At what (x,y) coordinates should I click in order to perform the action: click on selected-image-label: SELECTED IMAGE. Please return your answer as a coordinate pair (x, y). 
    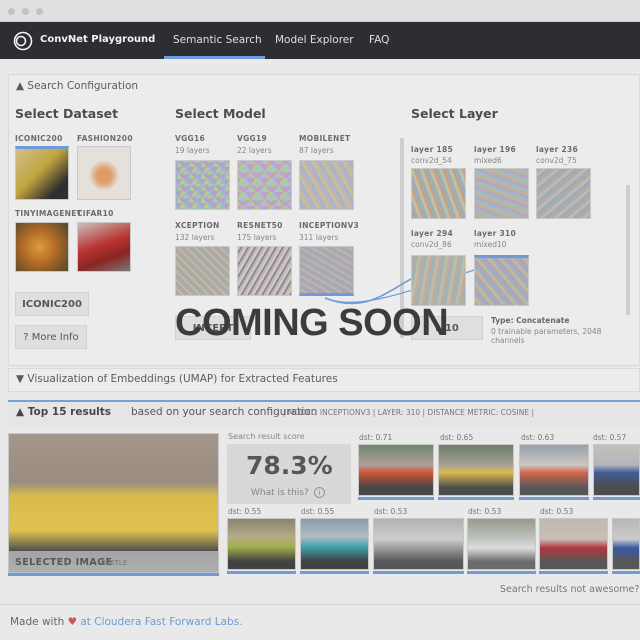
    Looking at the image, I should click on (64, 562).